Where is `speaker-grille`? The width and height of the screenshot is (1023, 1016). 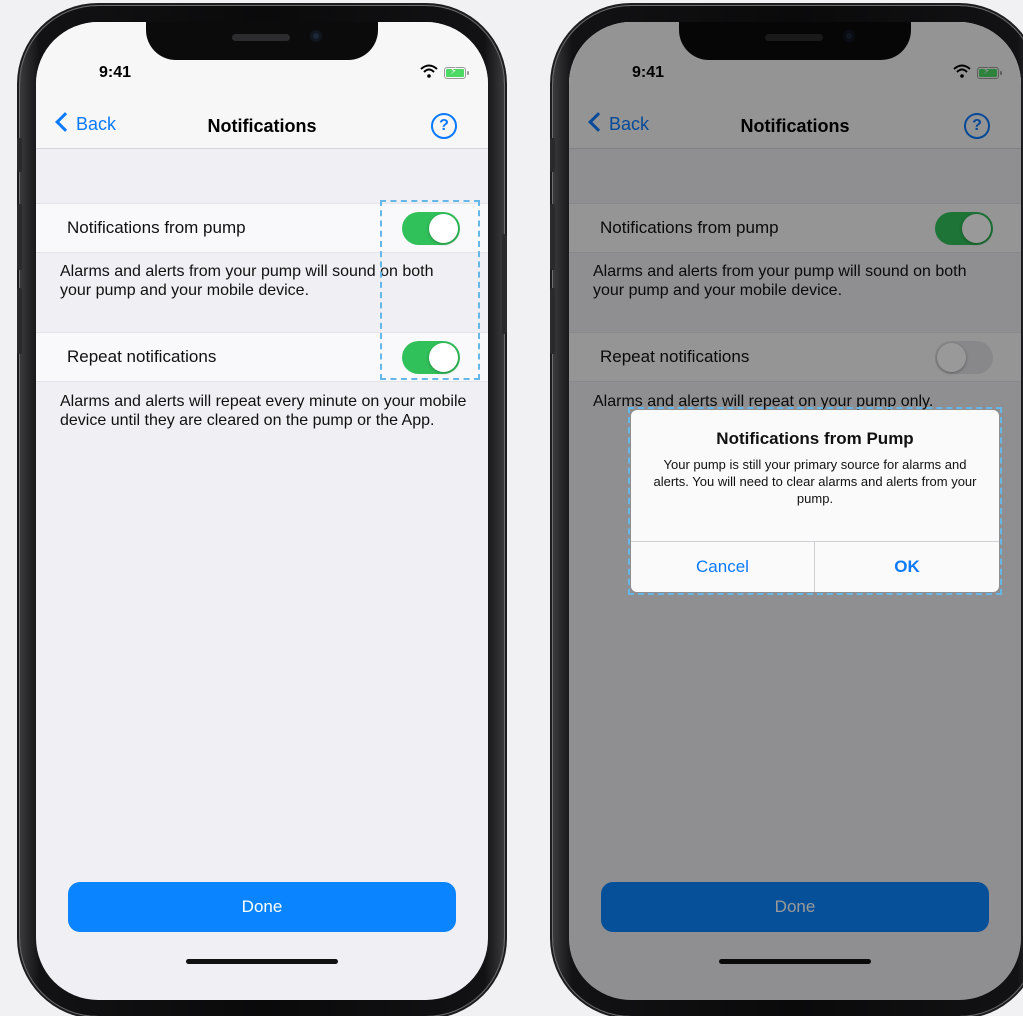
speaker-grille is located at coordinates (261, 37).